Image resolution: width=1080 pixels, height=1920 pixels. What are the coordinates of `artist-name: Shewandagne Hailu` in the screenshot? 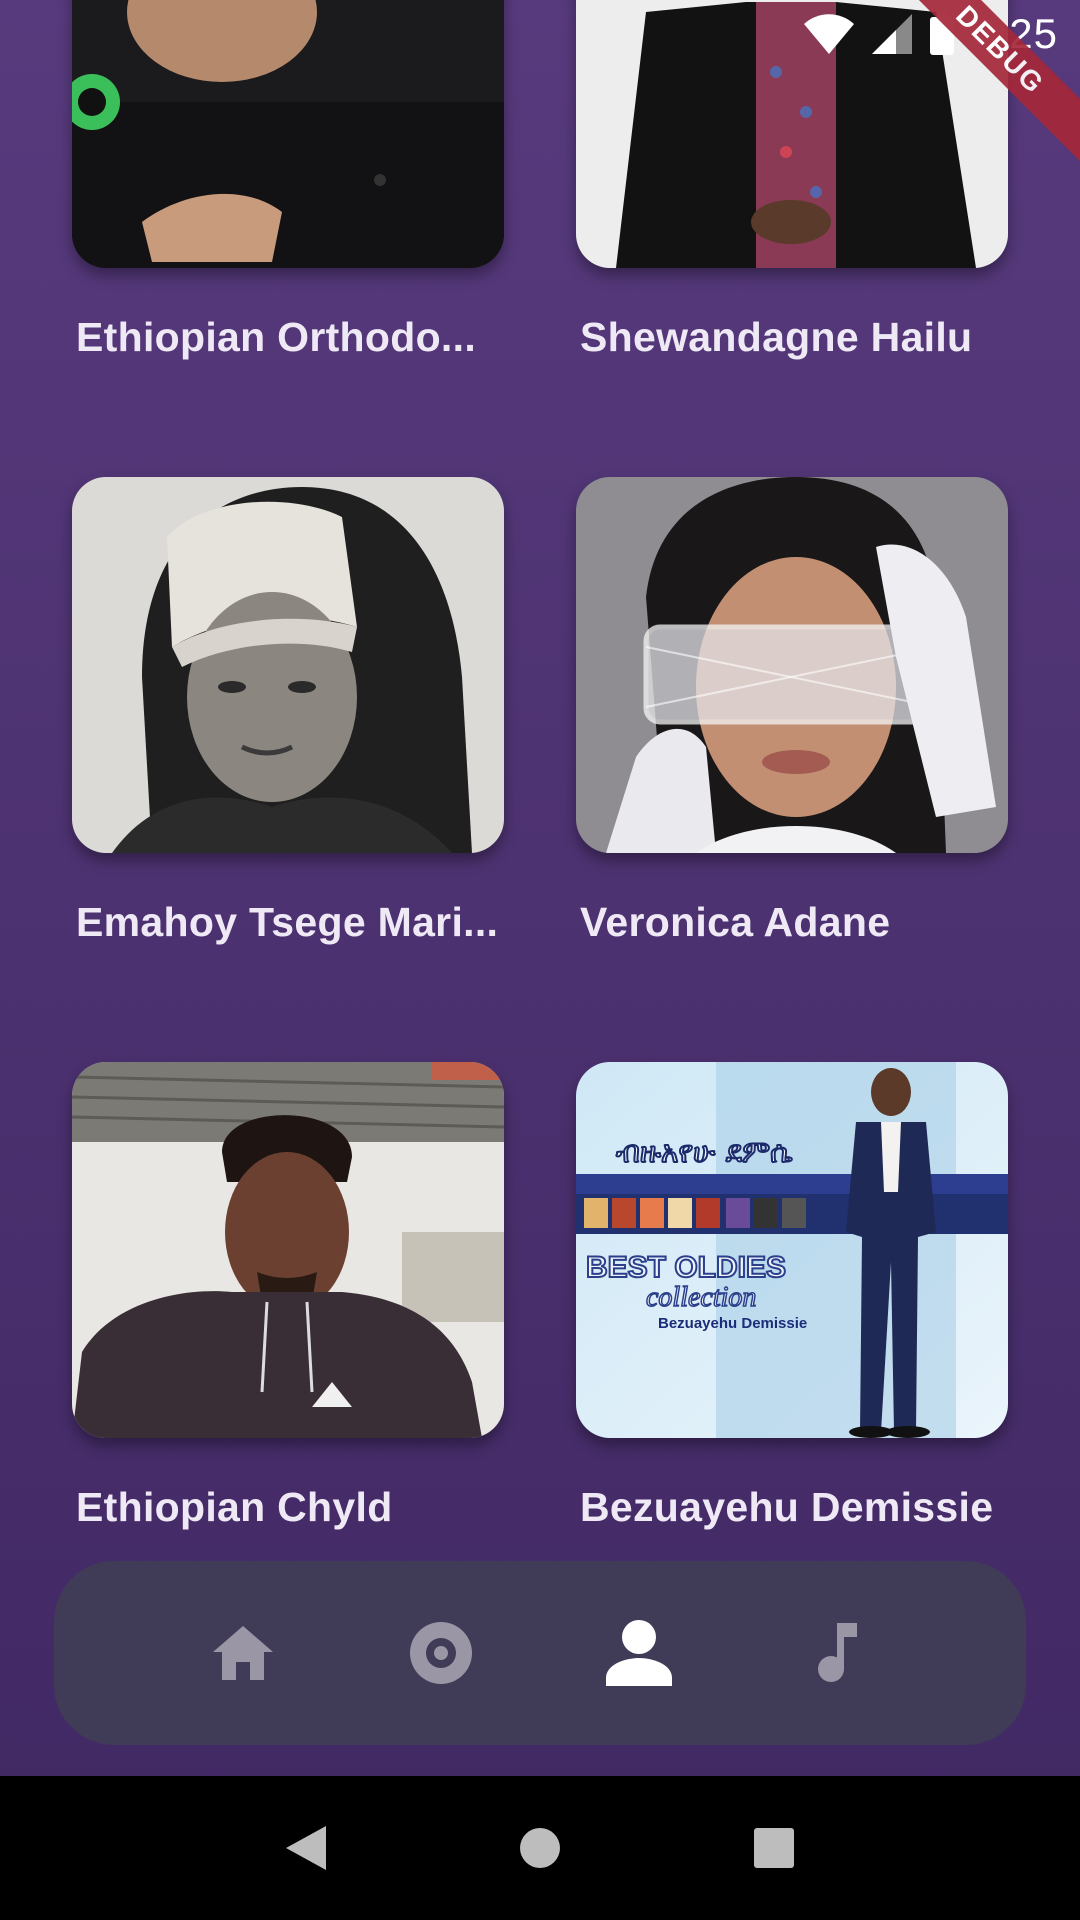 It's located at (776, 337).